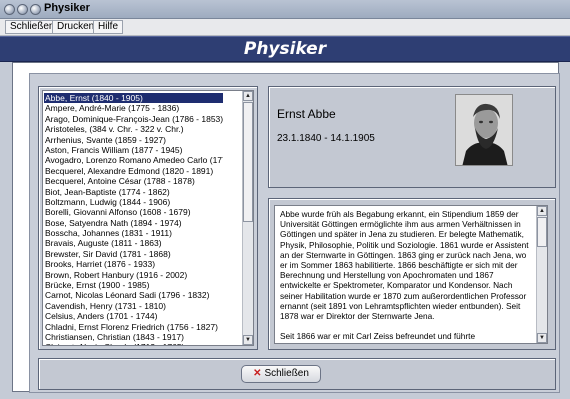 This screenshot has width=570, height=399. Describe the element at coordinates (306, 114) in the screenshot. I see `person-name: Ernst Abbe` at that location.